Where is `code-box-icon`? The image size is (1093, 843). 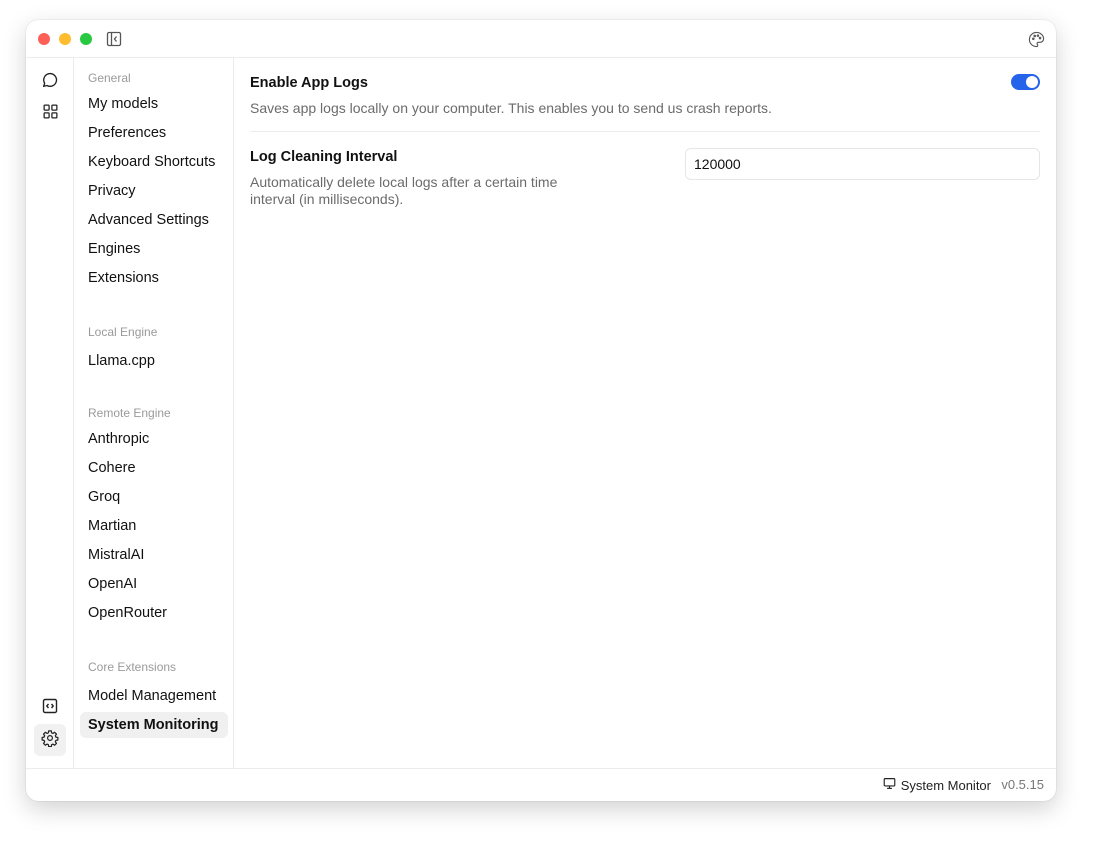 code-box-icon is located at coordinates (50, 708).